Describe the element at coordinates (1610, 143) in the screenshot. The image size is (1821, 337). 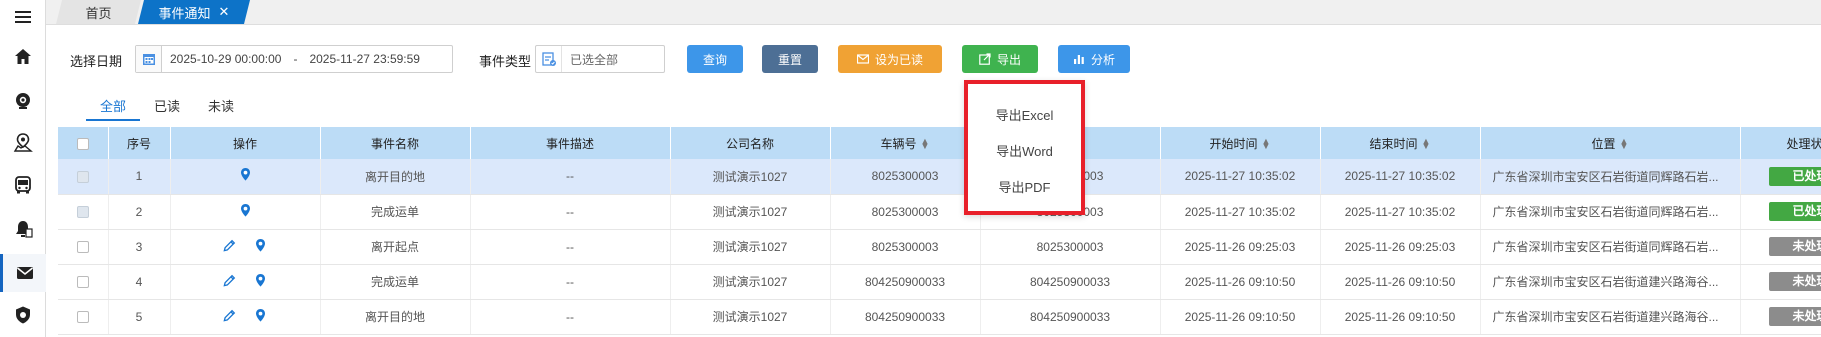
I see `col-header-location: 位置 ▲ ▼` at that location.